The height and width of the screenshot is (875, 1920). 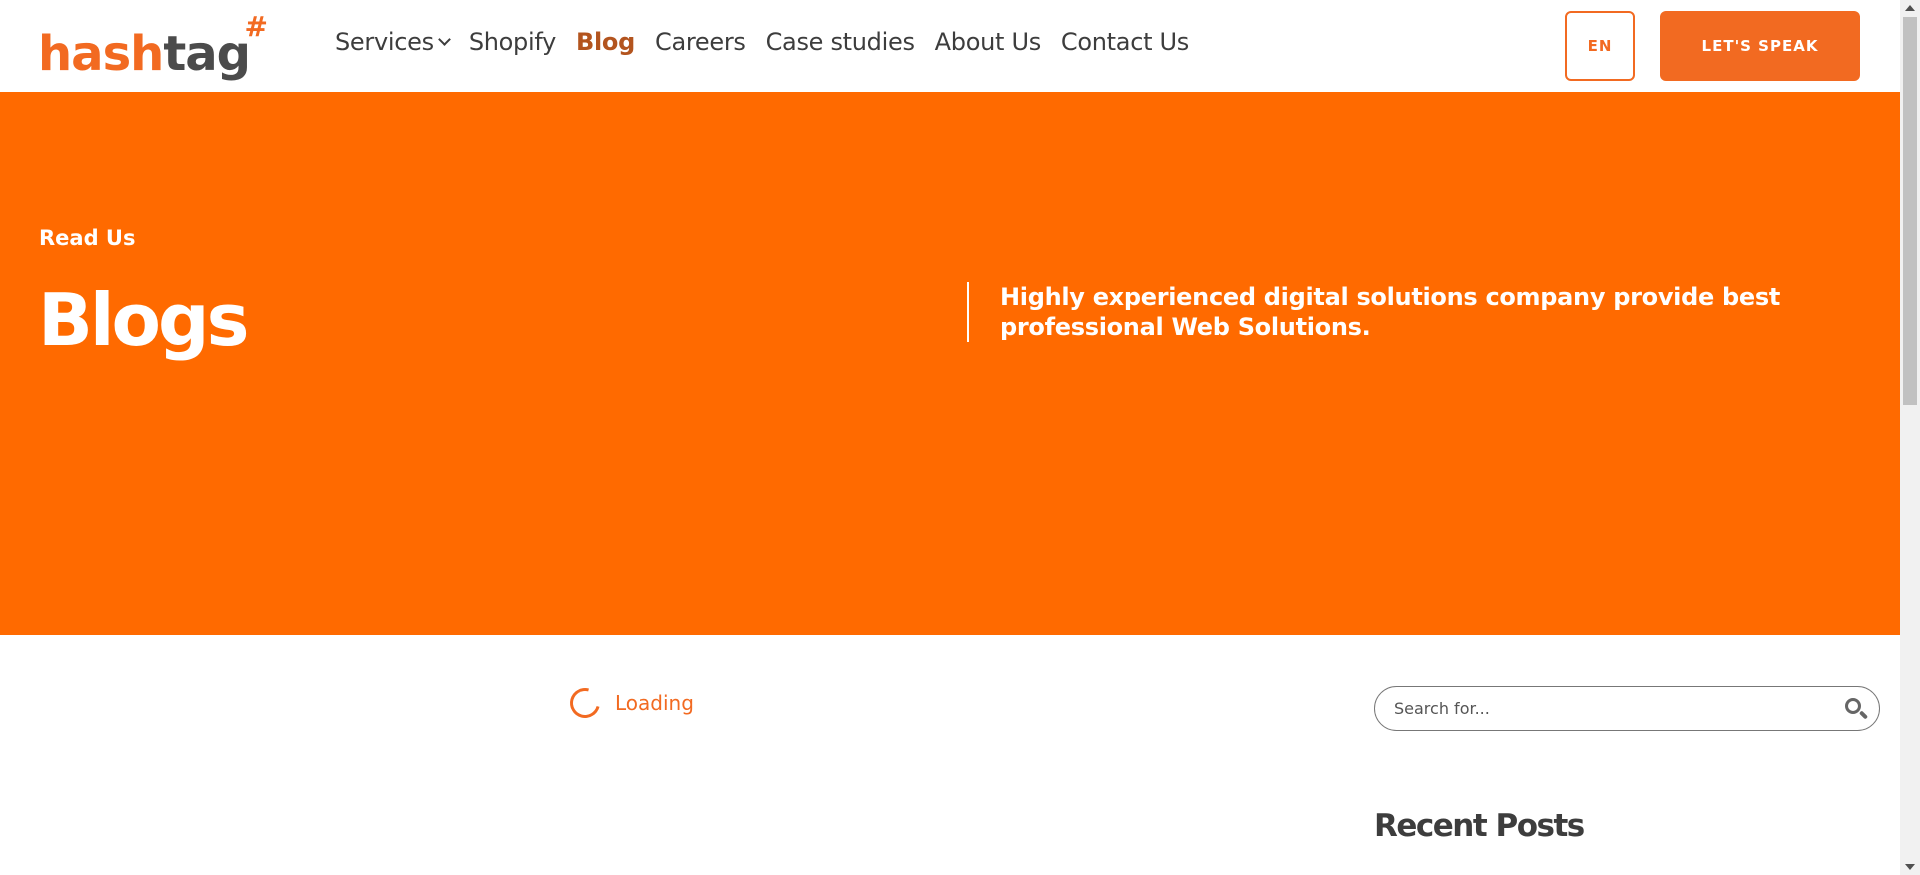 I want to click on logo-hash-mark: #, so click(x=256, y=26).